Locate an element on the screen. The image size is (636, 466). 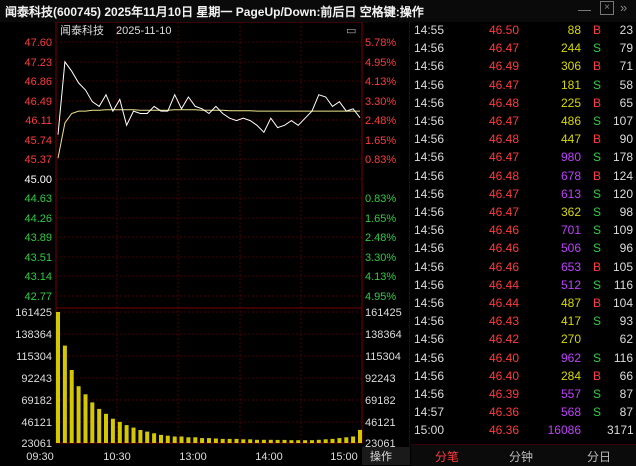
tick-row: 14:56 46.44 512 S 116 is located at coordinates (523, 286).